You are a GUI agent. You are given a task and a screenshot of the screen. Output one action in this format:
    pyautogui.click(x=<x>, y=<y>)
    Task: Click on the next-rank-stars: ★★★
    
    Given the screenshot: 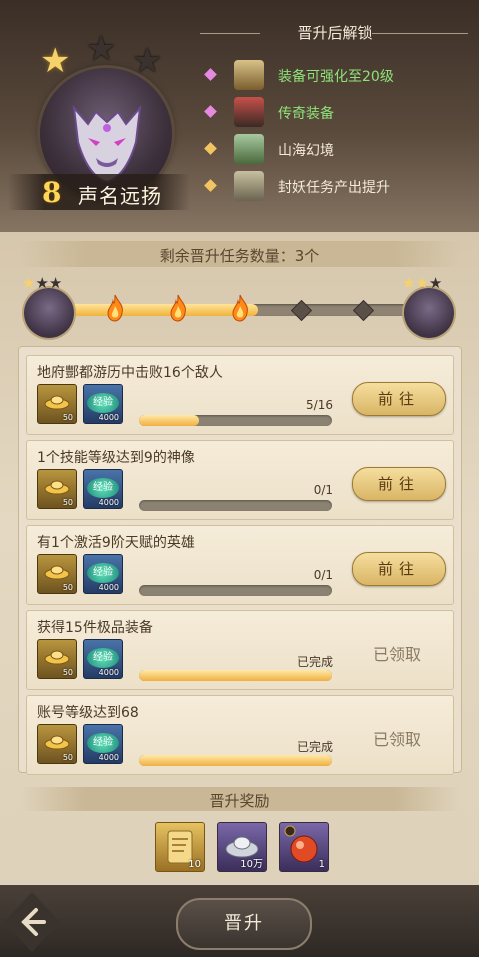 What is the action you would take?
    pyautogui.click(x=422, y=283)
    